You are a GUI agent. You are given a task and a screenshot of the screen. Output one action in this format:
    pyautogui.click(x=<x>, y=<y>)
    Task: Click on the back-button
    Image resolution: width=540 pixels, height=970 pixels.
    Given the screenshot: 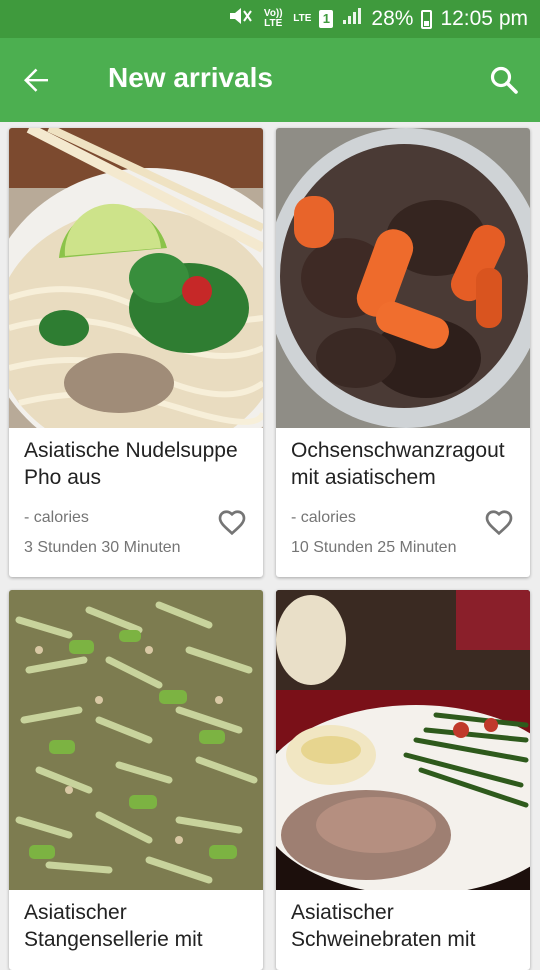 What is the action you would take?
    pyautogui.click(x=36, y=80)
    